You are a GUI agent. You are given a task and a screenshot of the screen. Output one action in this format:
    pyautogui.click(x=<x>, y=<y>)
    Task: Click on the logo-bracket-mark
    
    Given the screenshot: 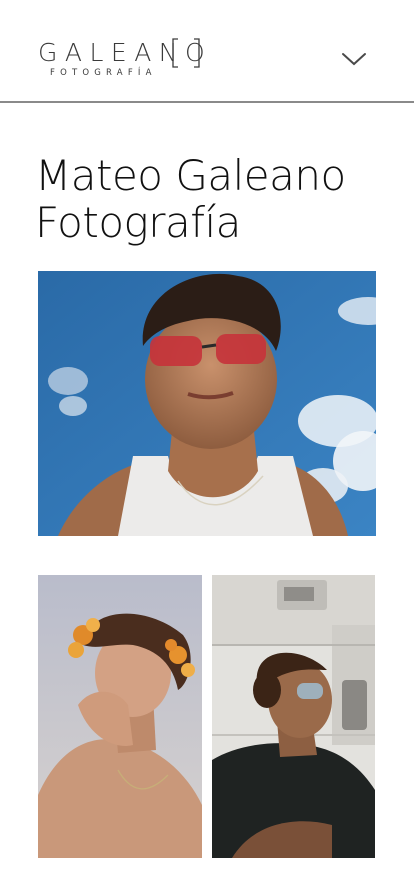 What is the action you would take?
    pyautogui.click(x=186, y=53)
    